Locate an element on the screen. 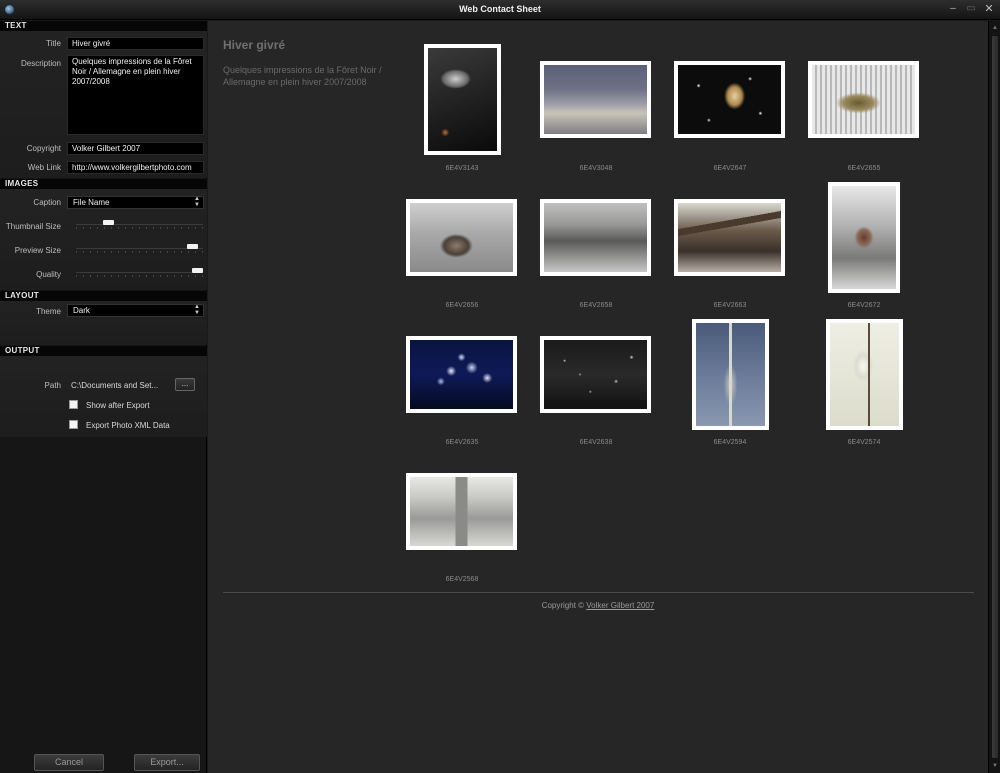 The width and height of the screenshot is (1000, 773). images-section-header: IMAGES is located at coordinates (103, 184).